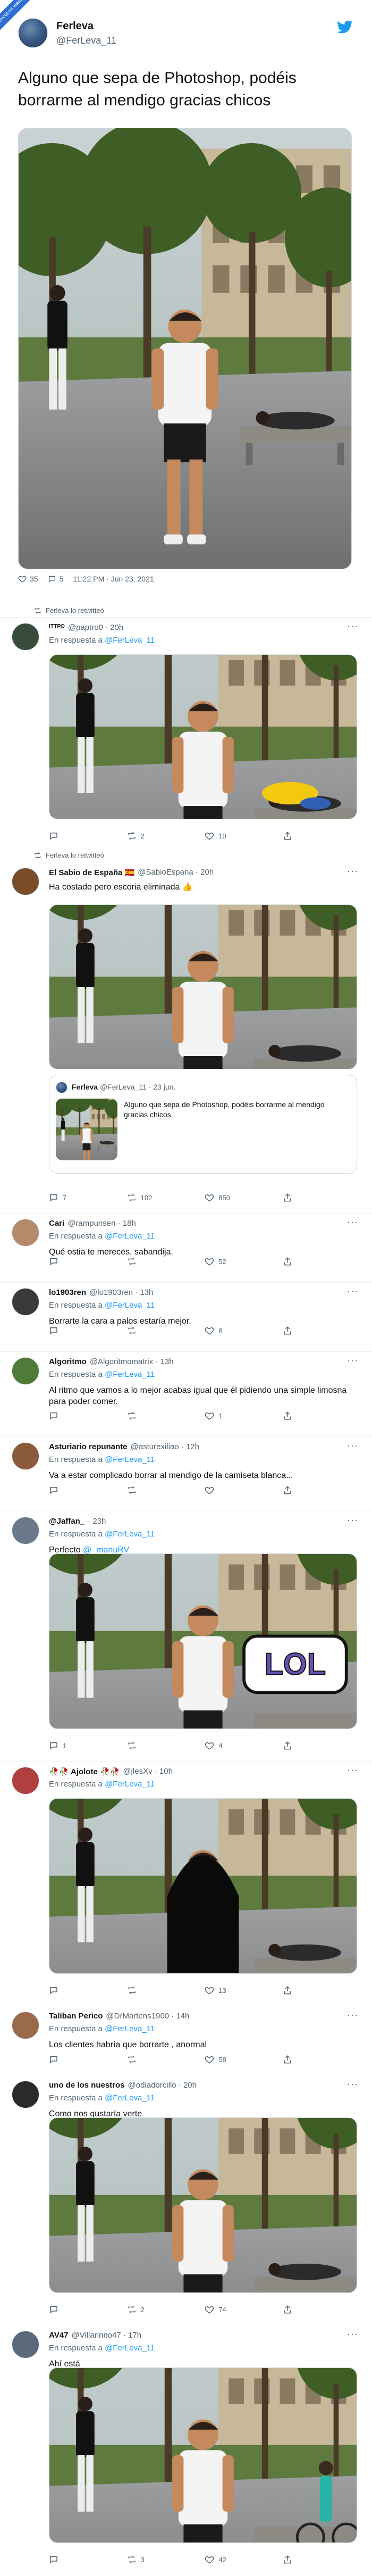  I want to click on author-name: Asturiario repunante, so click(88, 1446).